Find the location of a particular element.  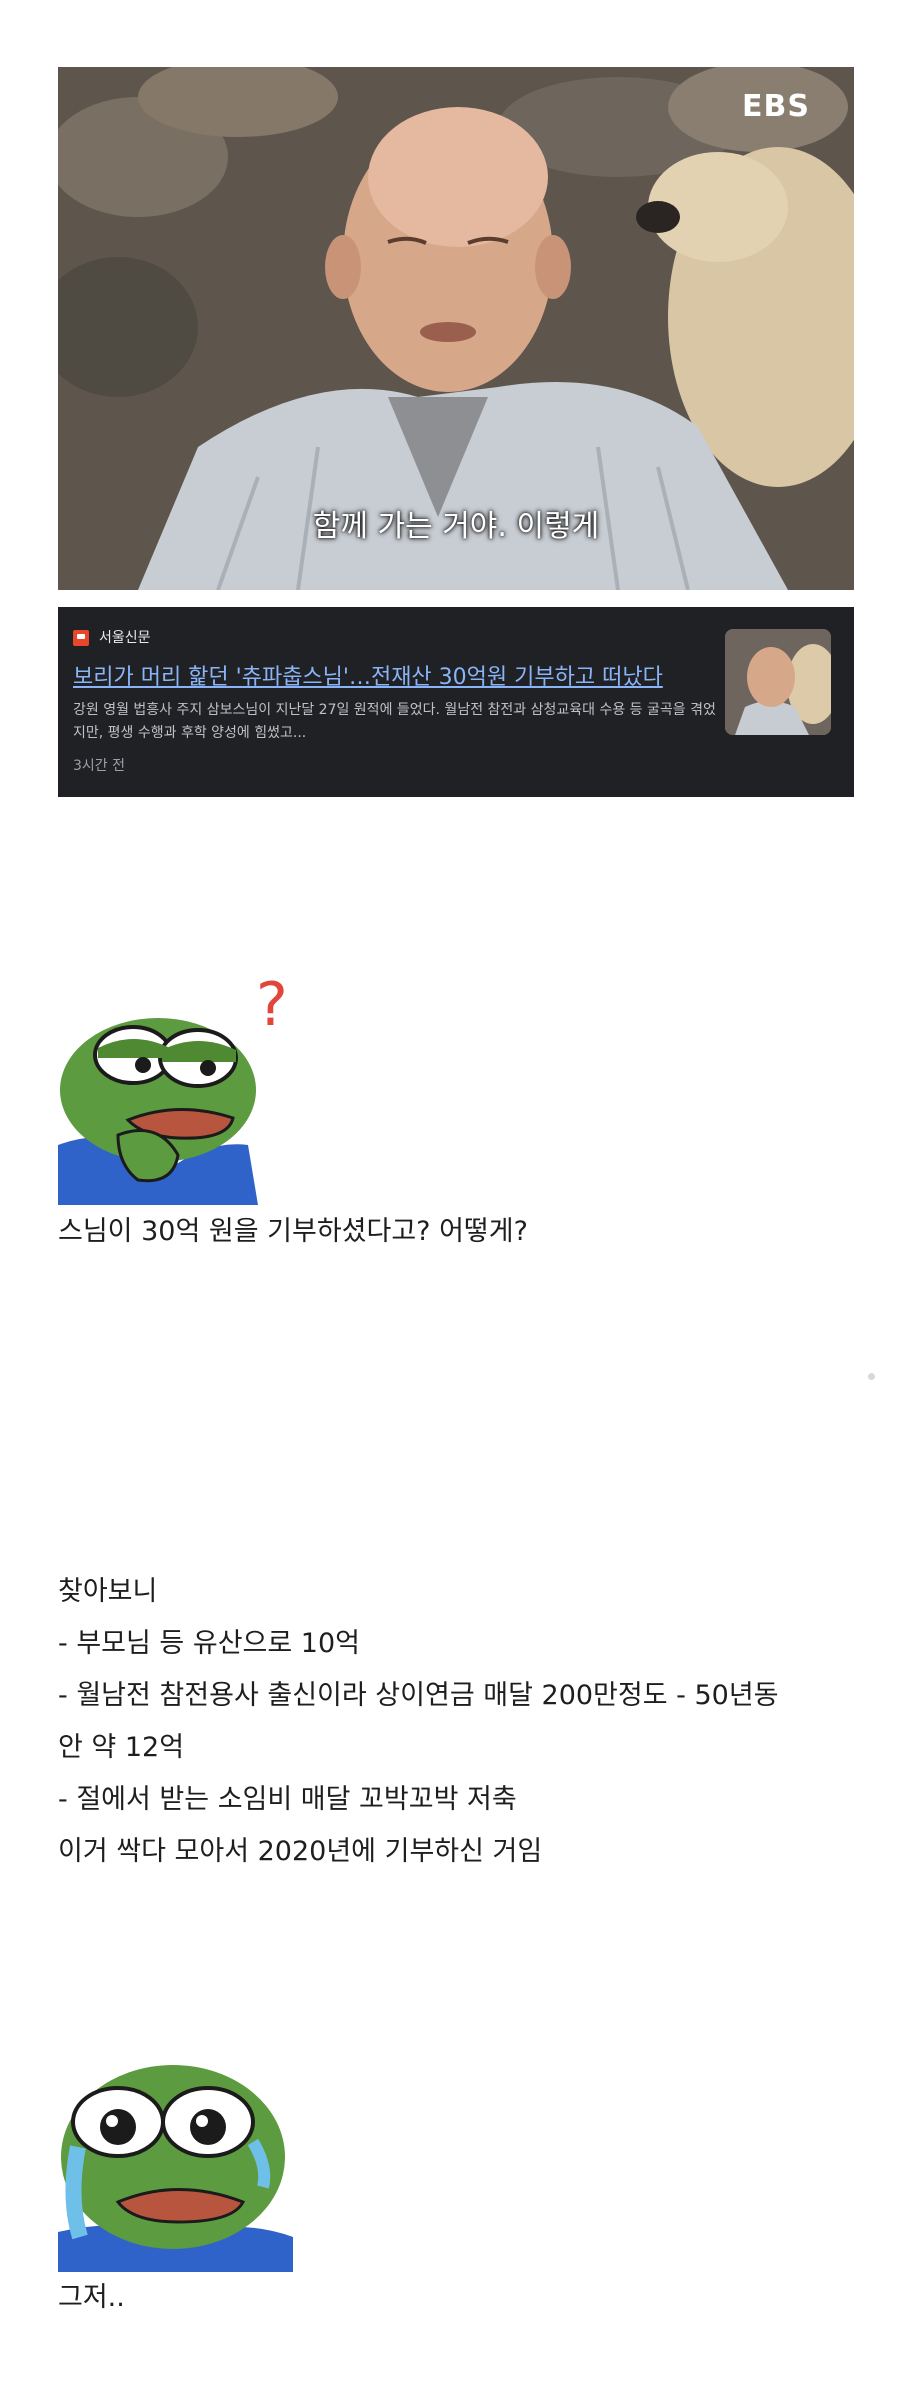

pepe-crying-icon is located at coordinates (175, 2154).